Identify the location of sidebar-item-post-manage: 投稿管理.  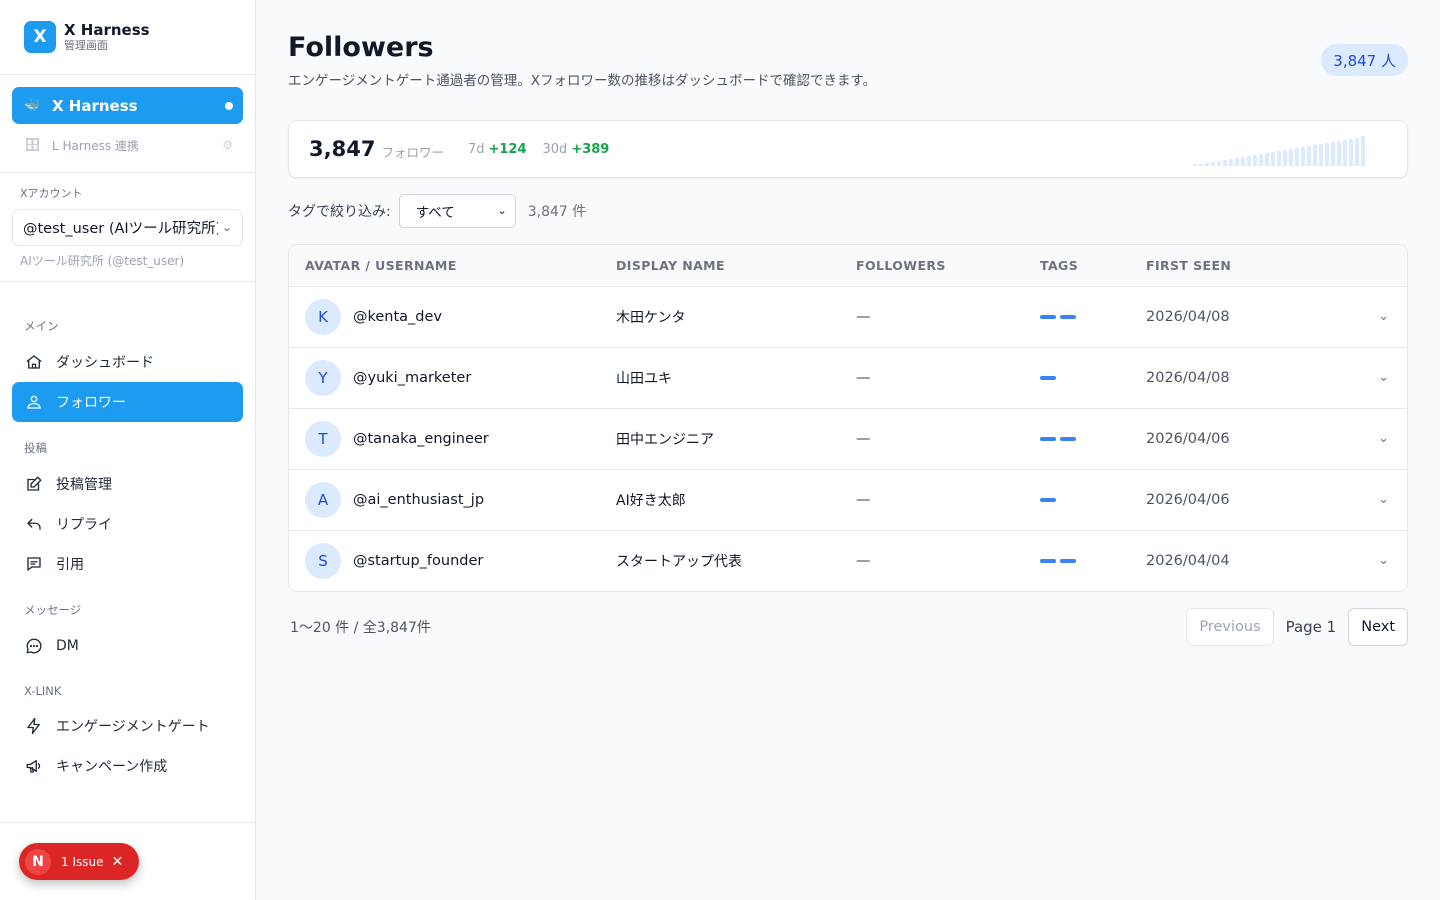
(127, 484).